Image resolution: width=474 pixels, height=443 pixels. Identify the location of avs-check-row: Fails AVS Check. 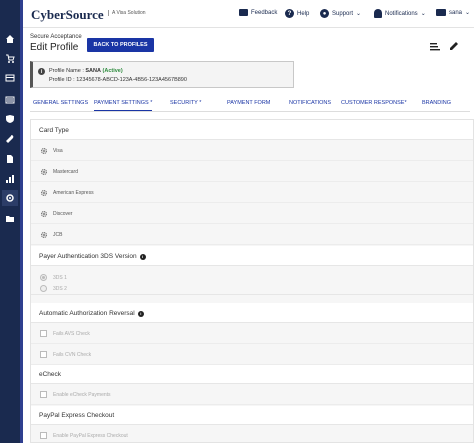
(252, 334).